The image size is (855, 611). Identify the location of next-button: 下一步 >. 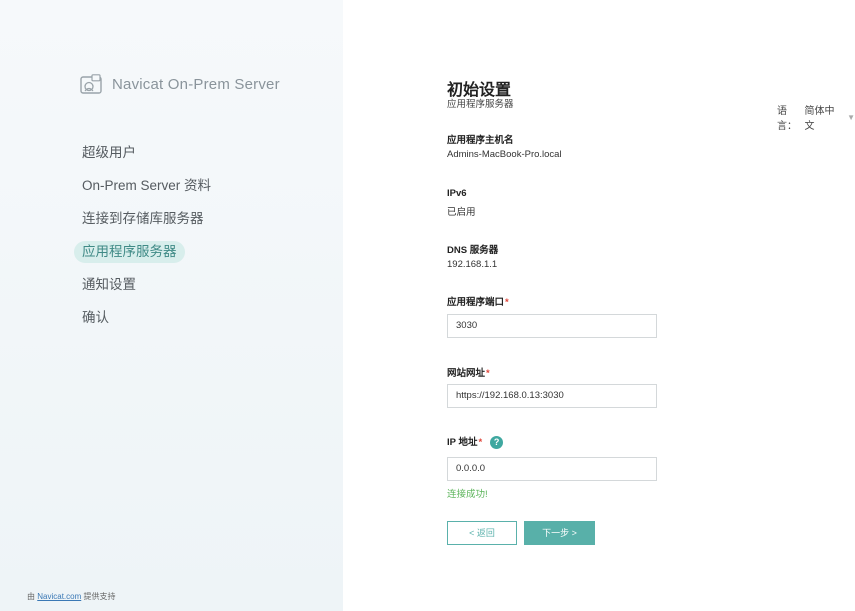
(559, 533).